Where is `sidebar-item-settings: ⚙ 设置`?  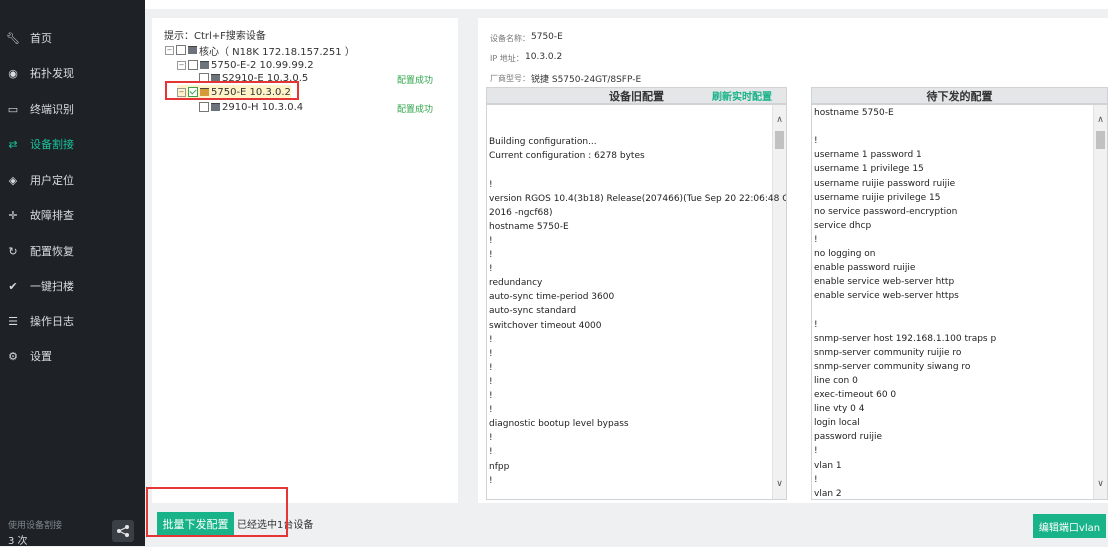 sidebar-item-settings: ⚙ 设置 is located at coordinates (72, 356).